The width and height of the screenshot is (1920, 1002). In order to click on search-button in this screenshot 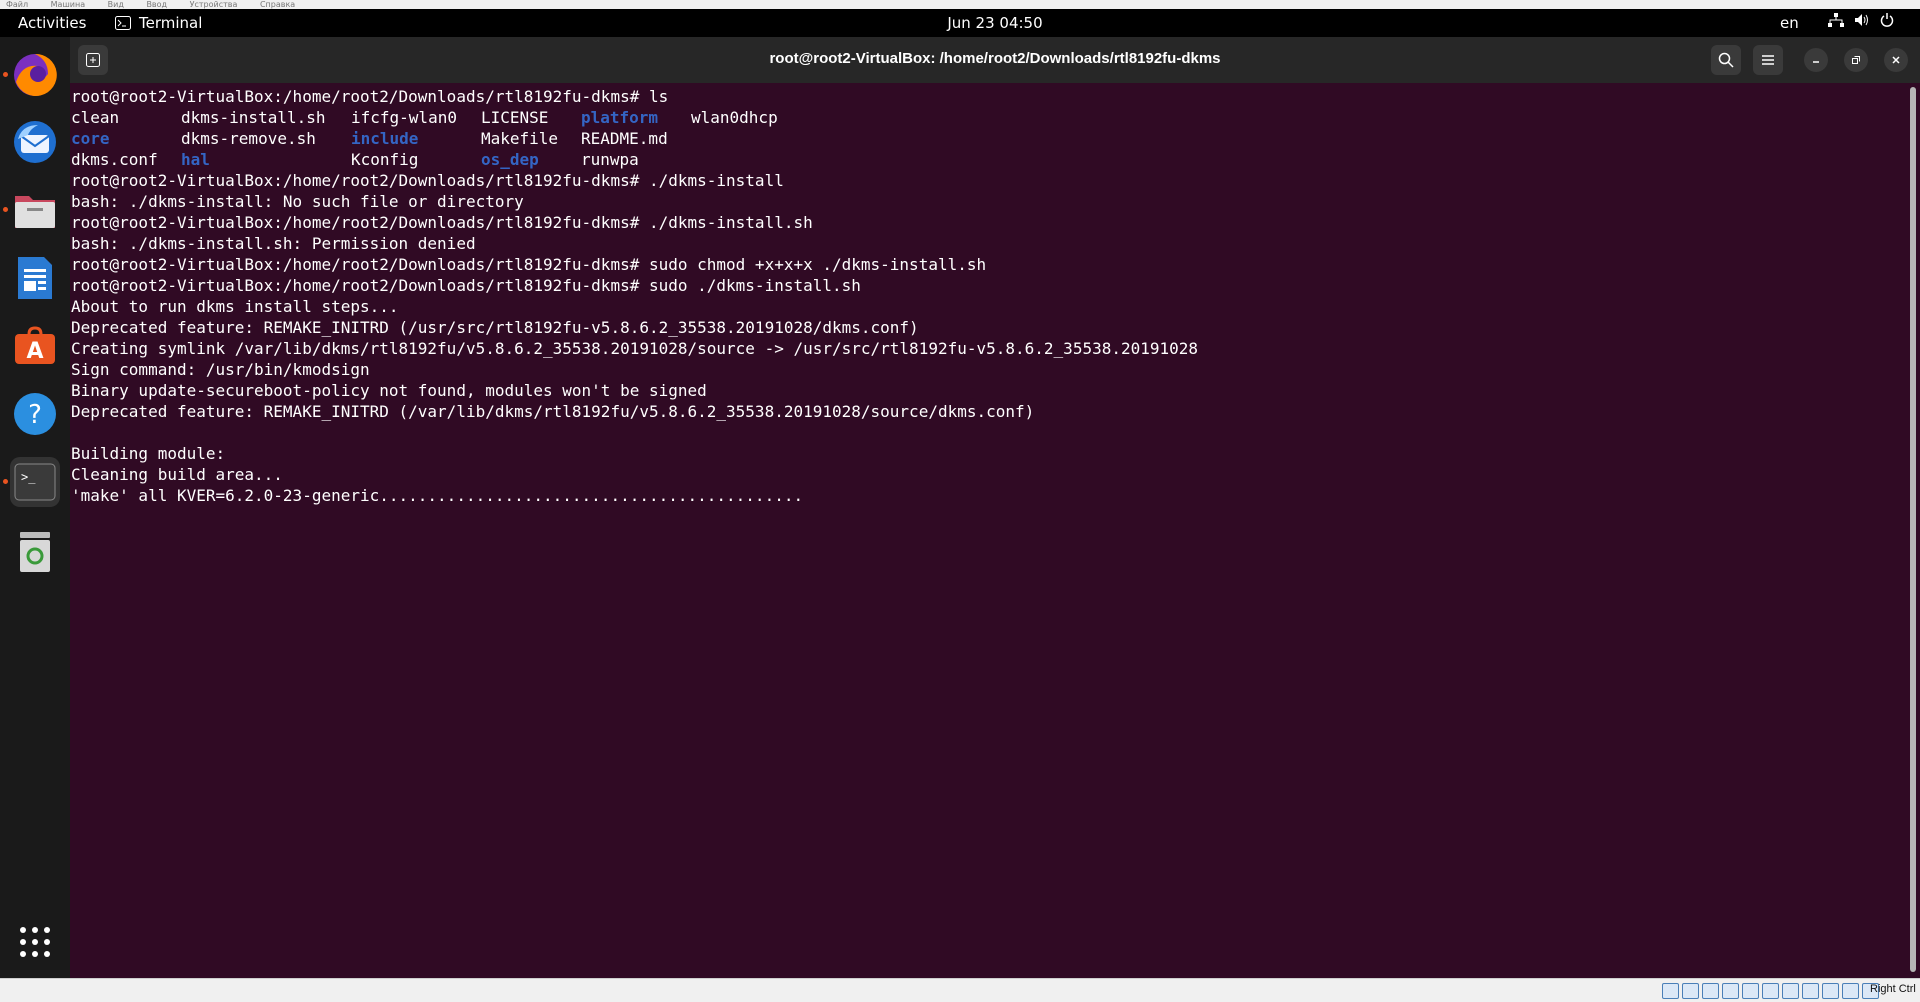, I will do `click(1726, 60)`.